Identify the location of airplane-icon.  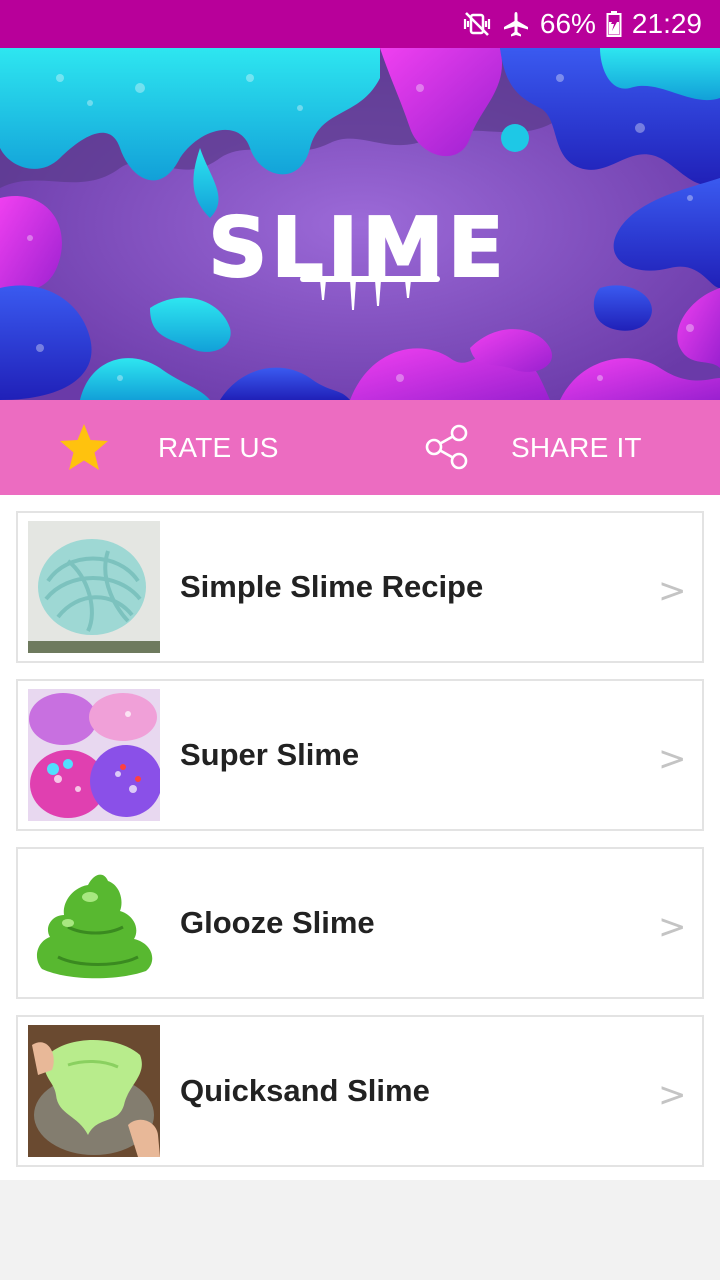
(516, 24).